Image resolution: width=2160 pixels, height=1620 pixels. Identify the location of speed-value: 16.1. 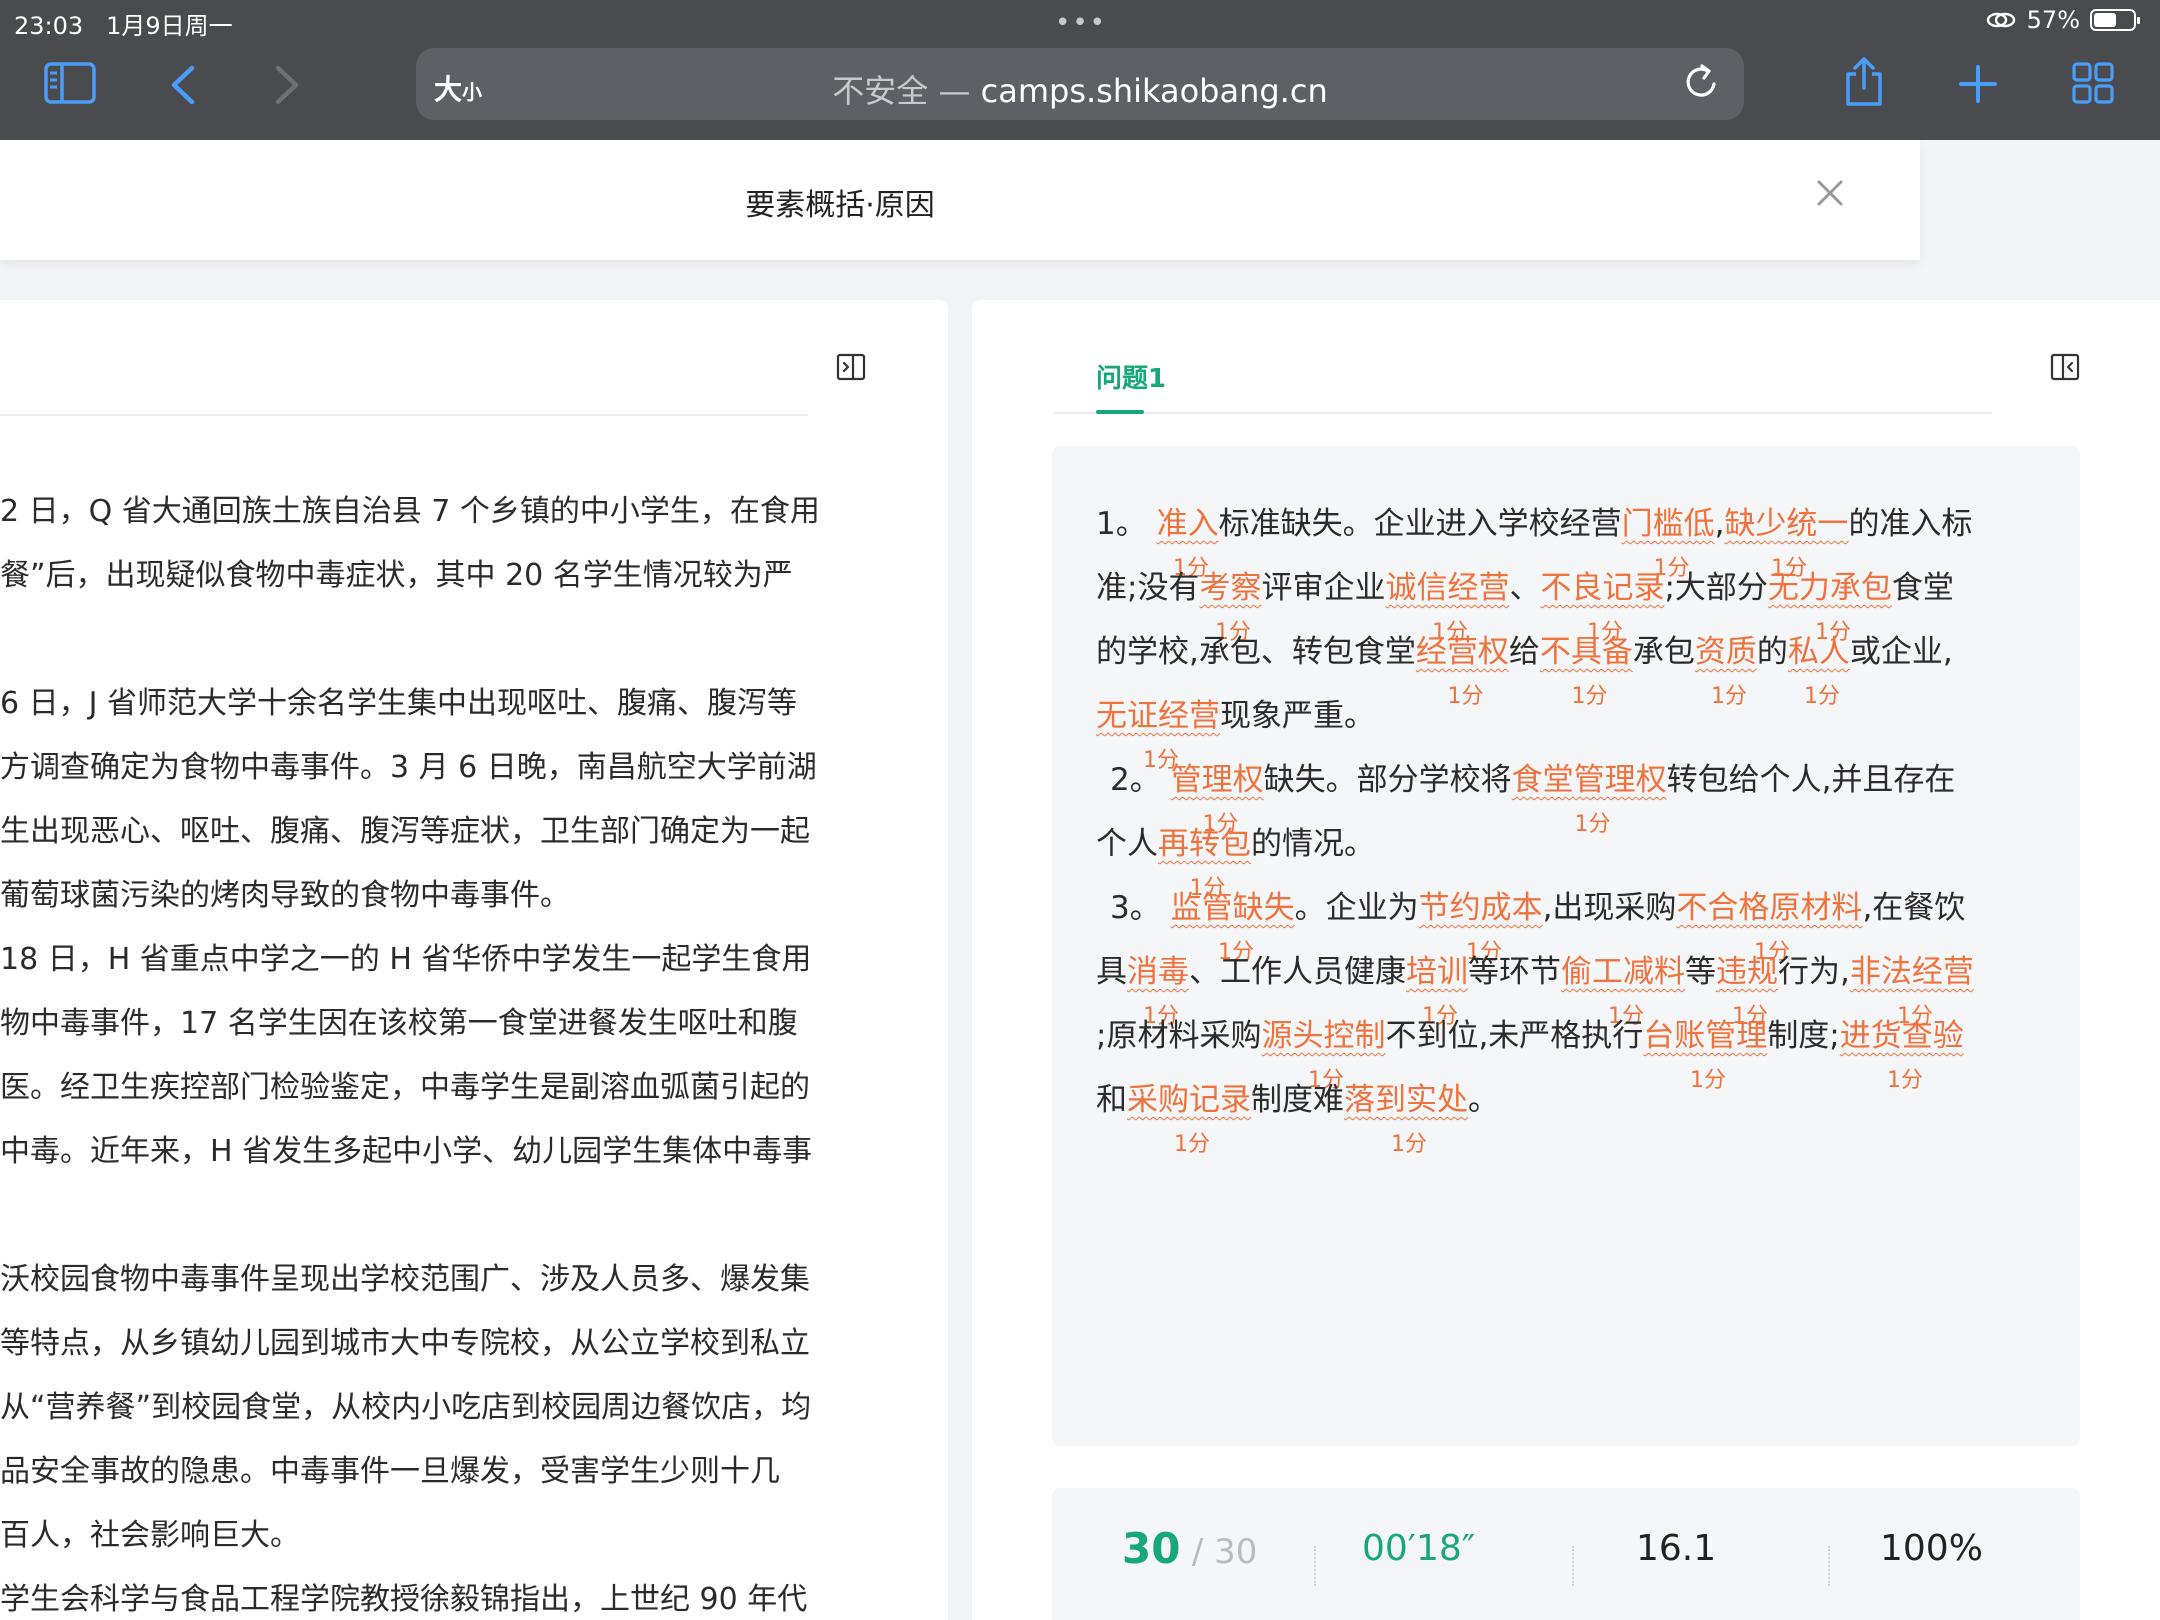
(1676, 1548).